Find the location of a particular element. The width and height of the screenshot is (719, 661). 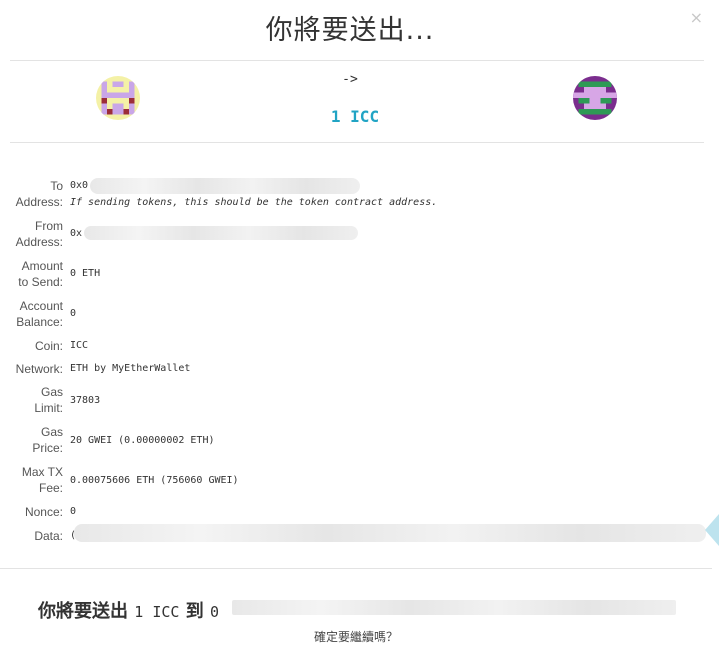

transfer-arrow: -> is located at coordinates (350, 79).